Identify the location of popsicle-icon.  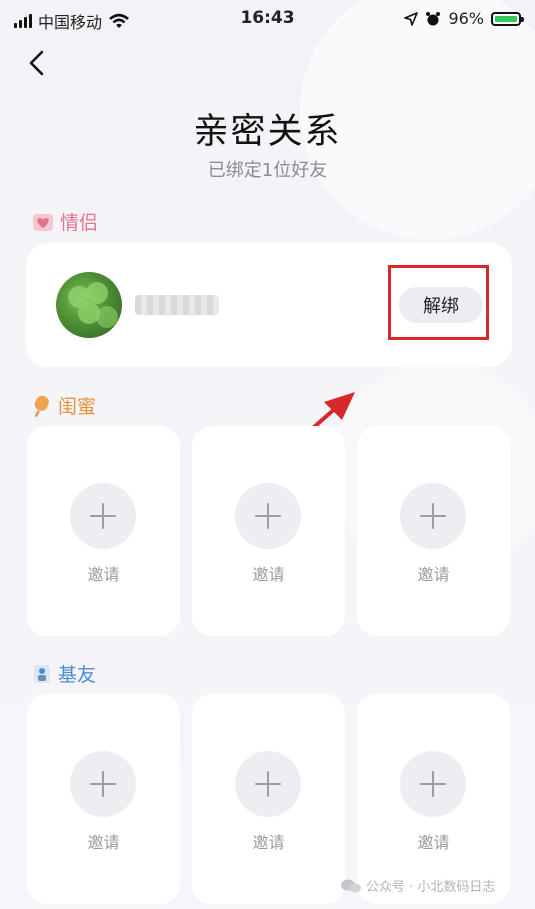
(41, 406).